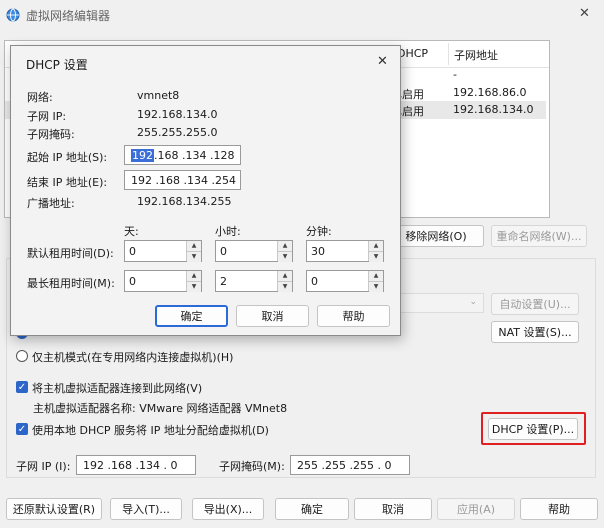 This screenshot has height=528, width=604. Describe the element at coordinates (177, 114) in the screenshot. I see `subnet-ip-value: 192.168.134.0` at that location.